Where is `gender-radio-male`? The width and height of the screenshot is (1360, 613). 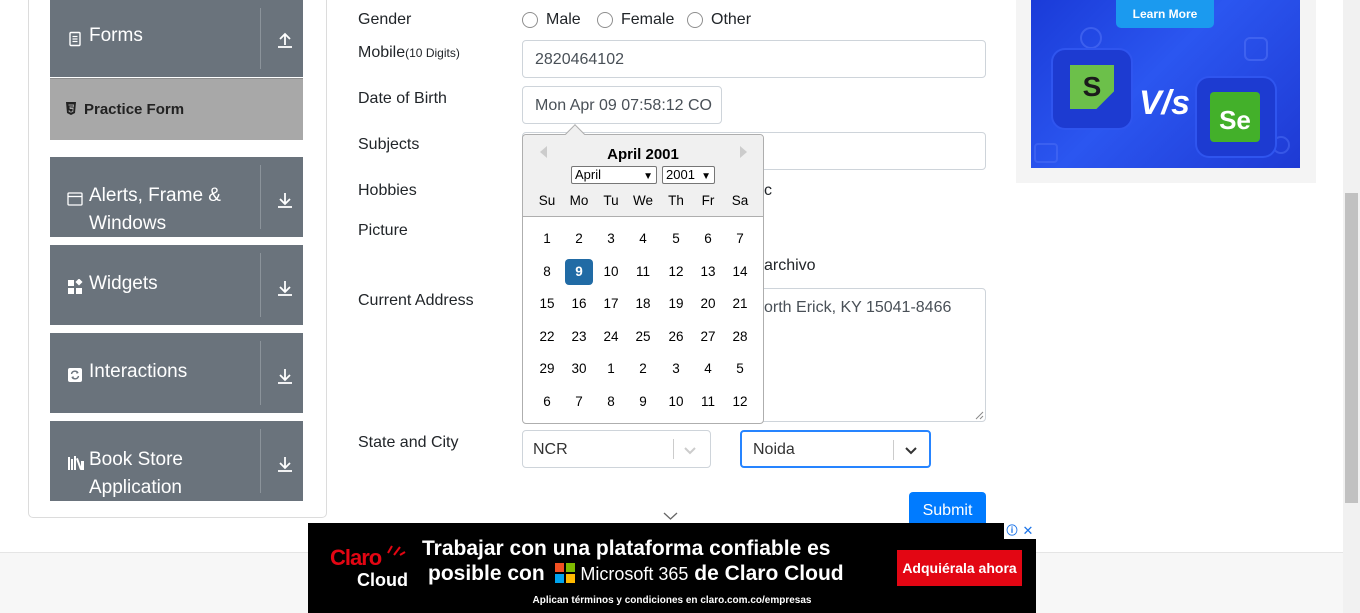 gender-radio-male is located at coordinates (530, 20).